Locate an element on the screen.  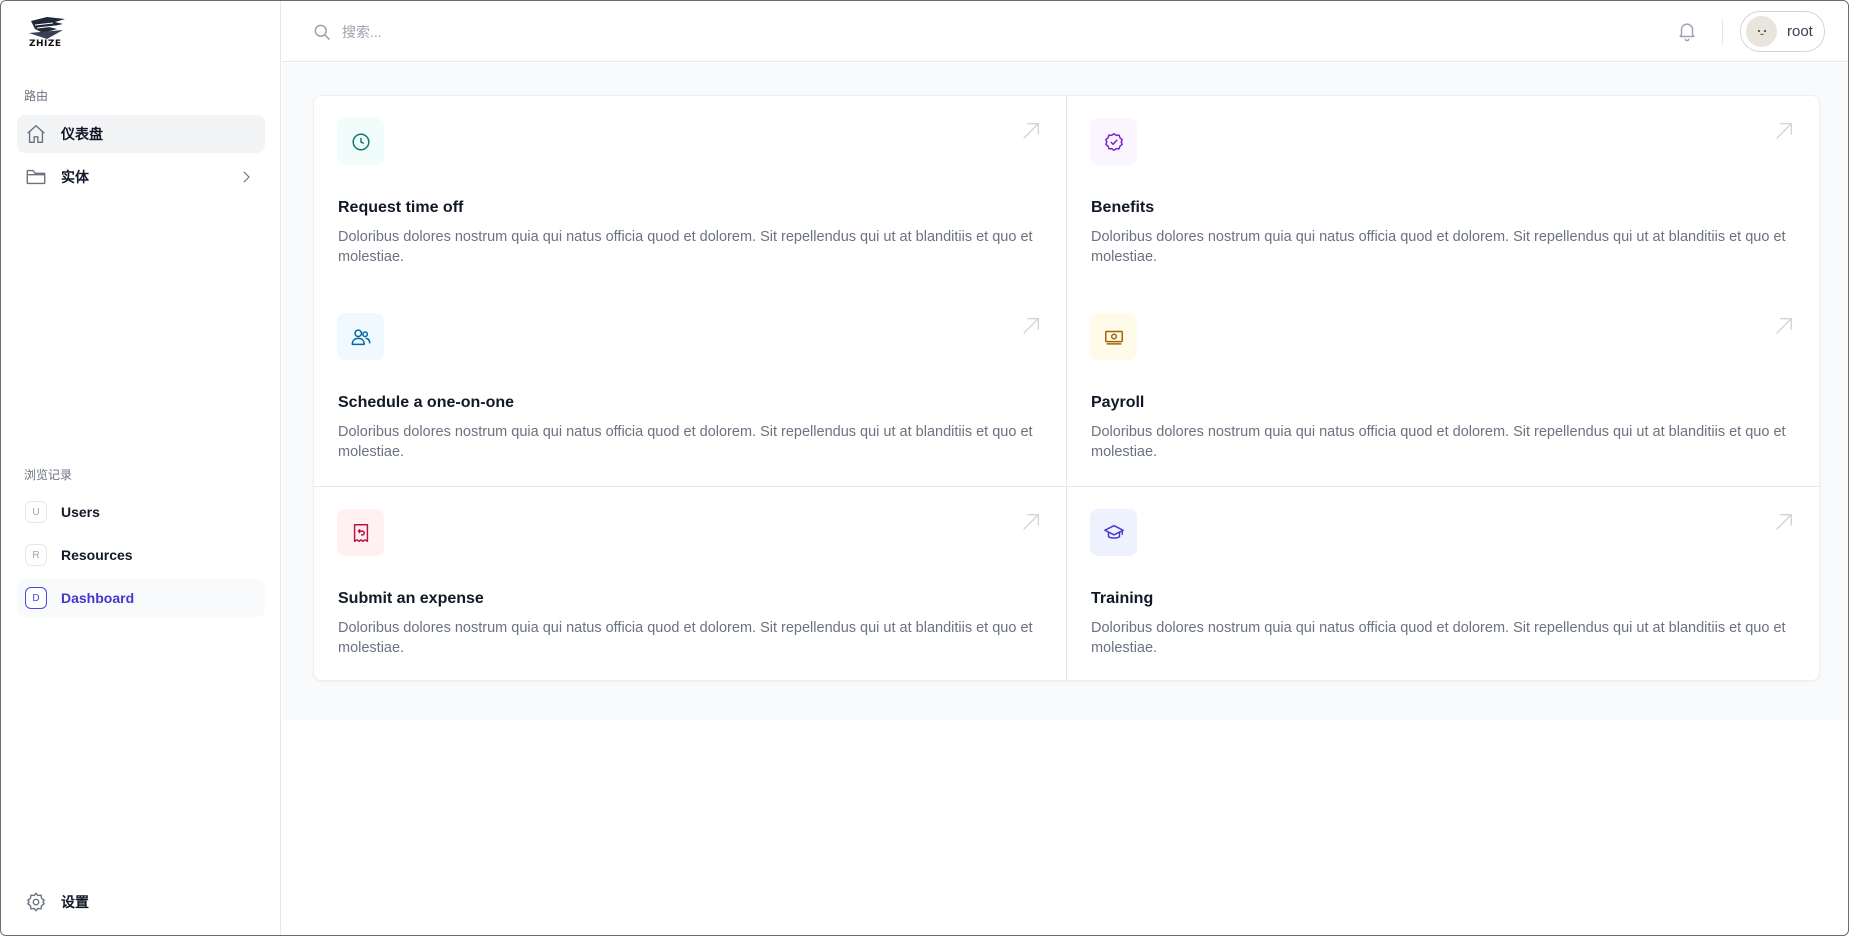
check-badge-icon is located at coordinates (1113, 141).